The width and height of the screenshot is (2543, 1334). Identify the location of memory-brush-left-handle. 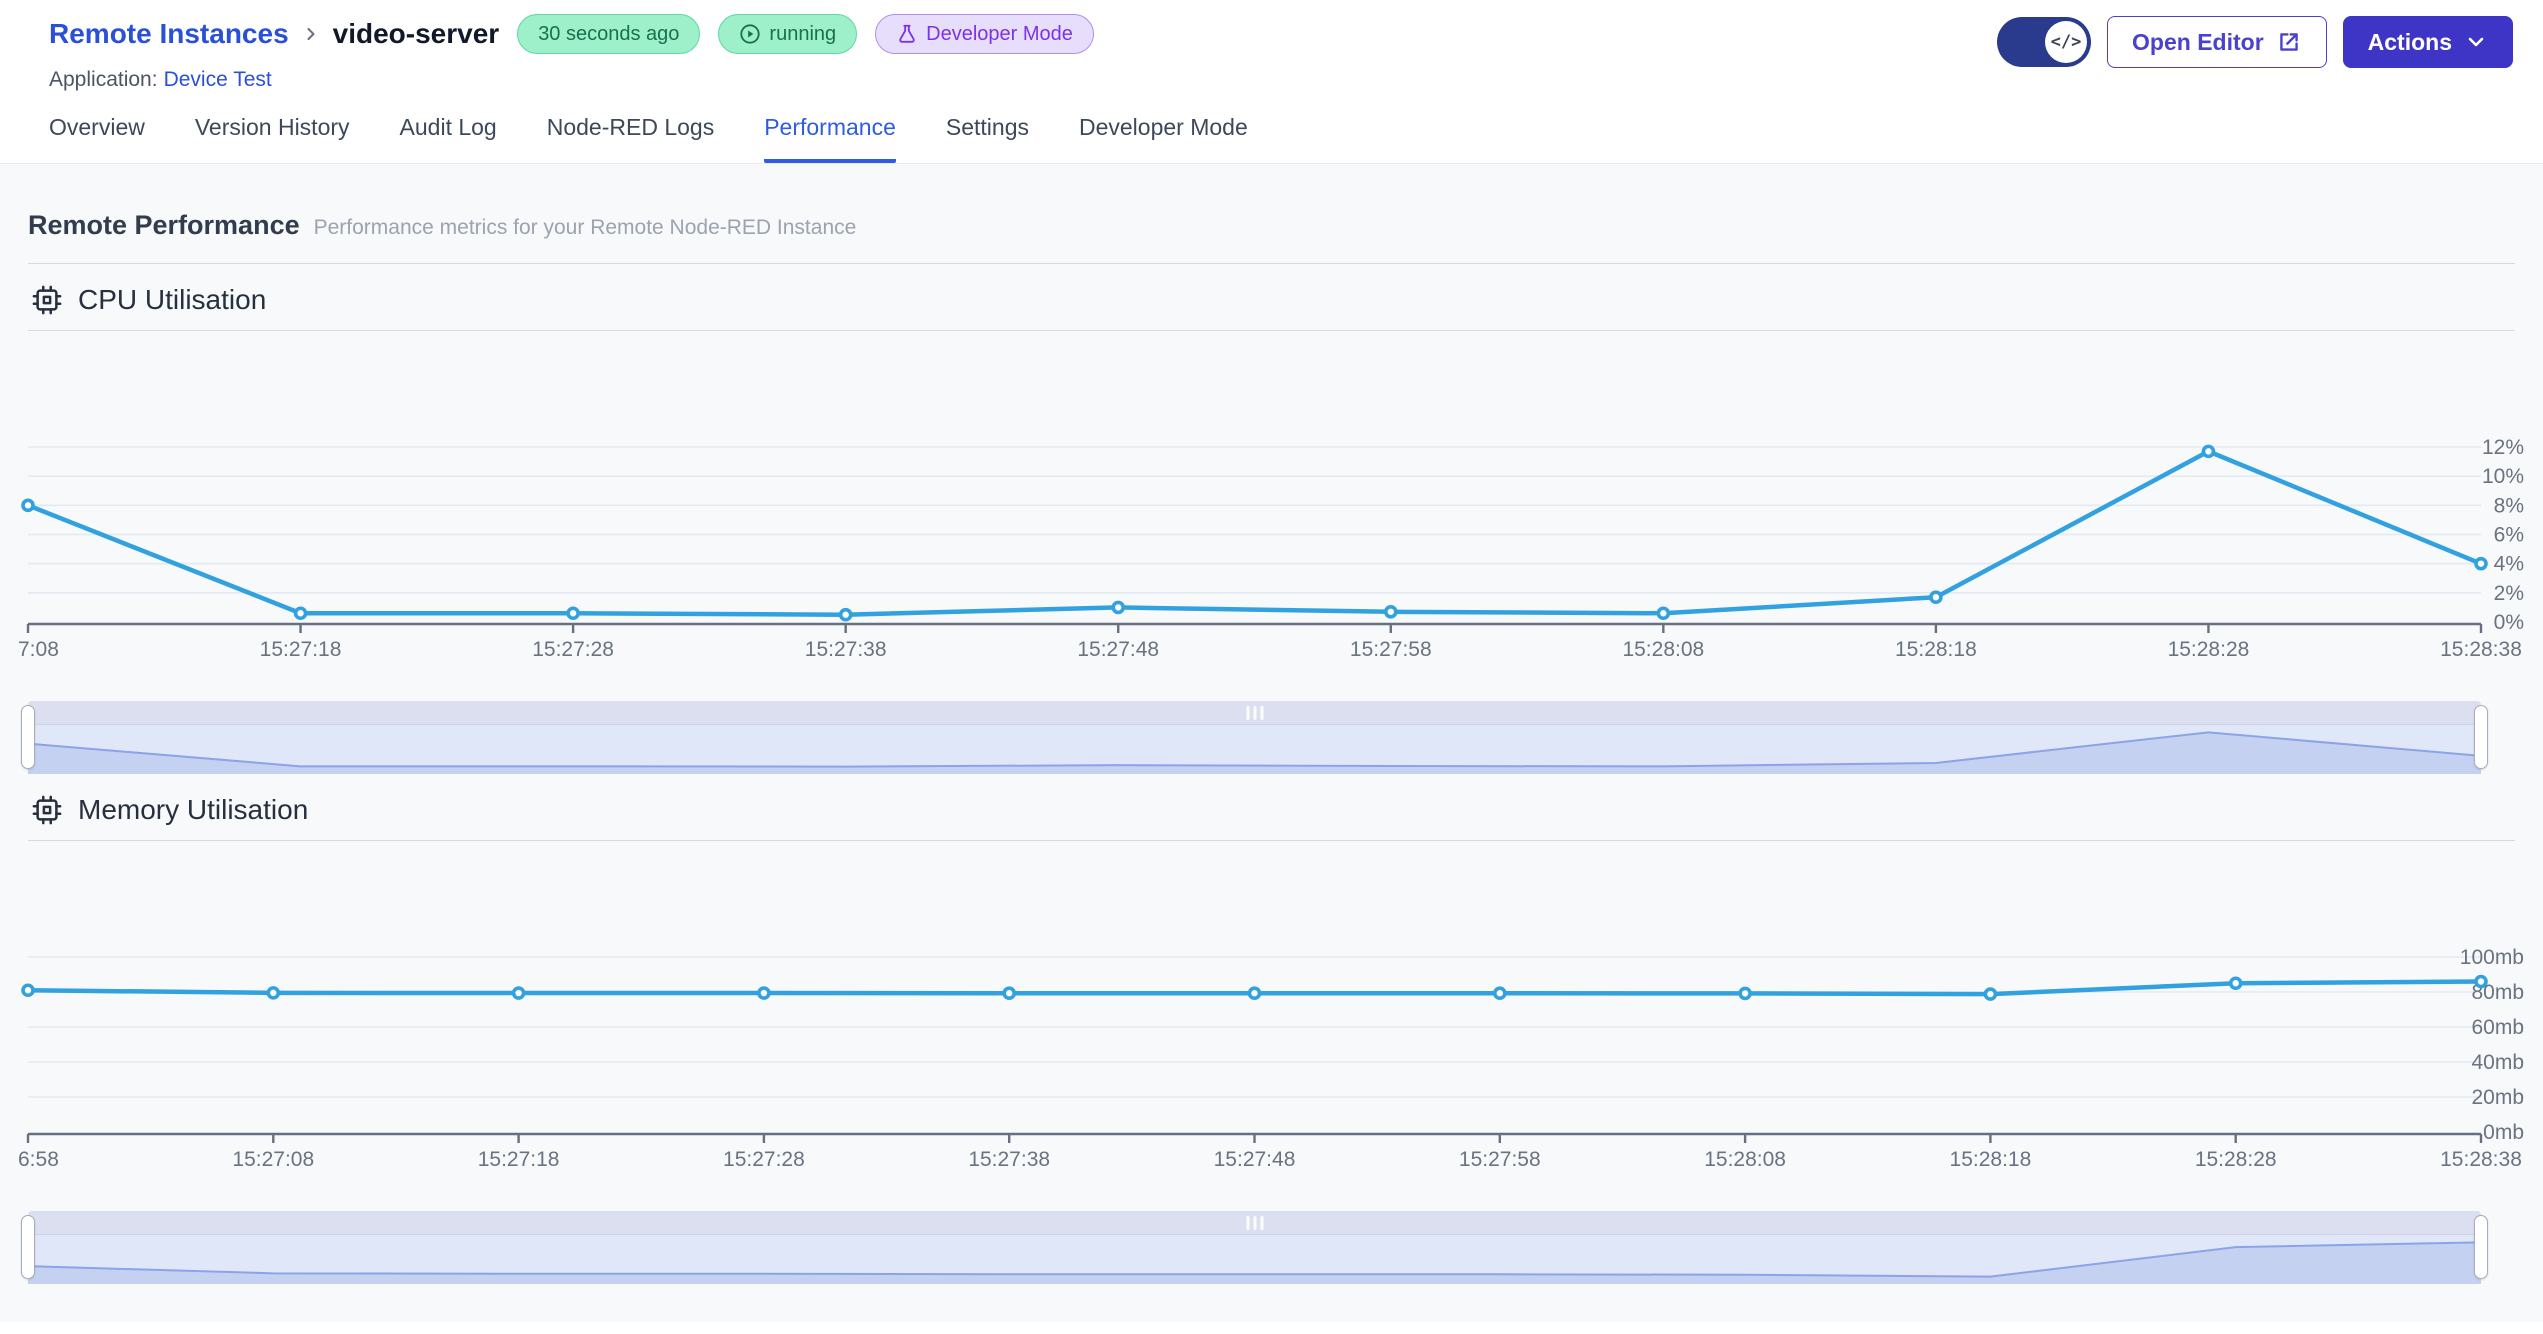
(28, 1247).